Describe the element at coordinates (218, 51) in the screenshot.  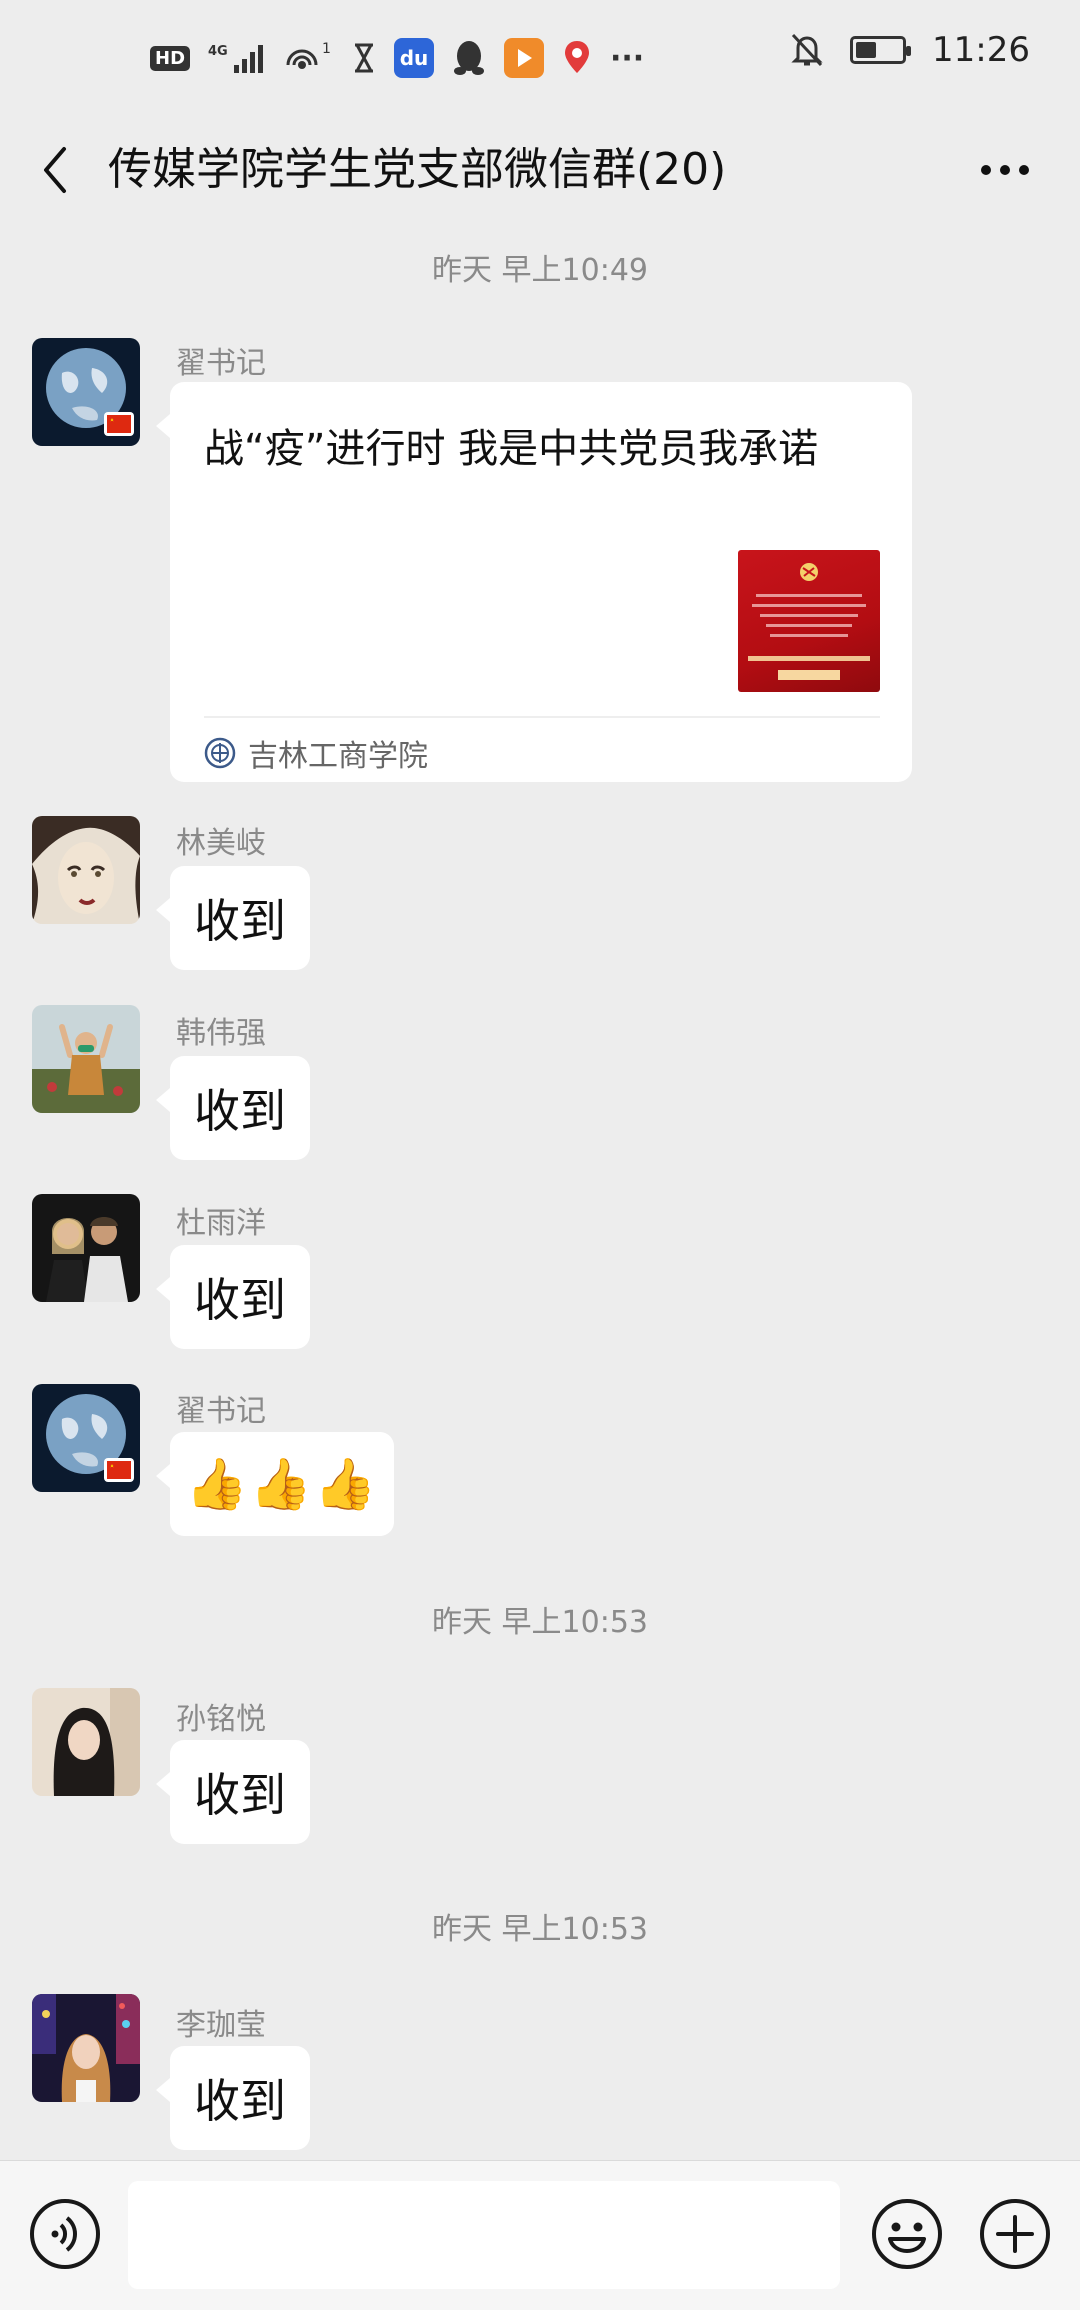
I see `svg-text: 4G` at that location.